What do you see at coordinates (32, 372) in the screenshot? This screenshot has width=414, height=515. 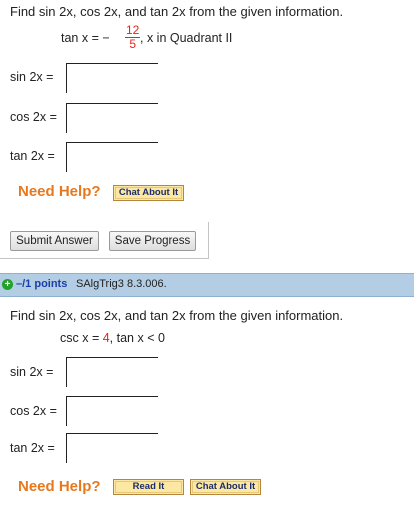 I see `q2-sin2x-label: sin 2x =` at bounding box center [32, 372].